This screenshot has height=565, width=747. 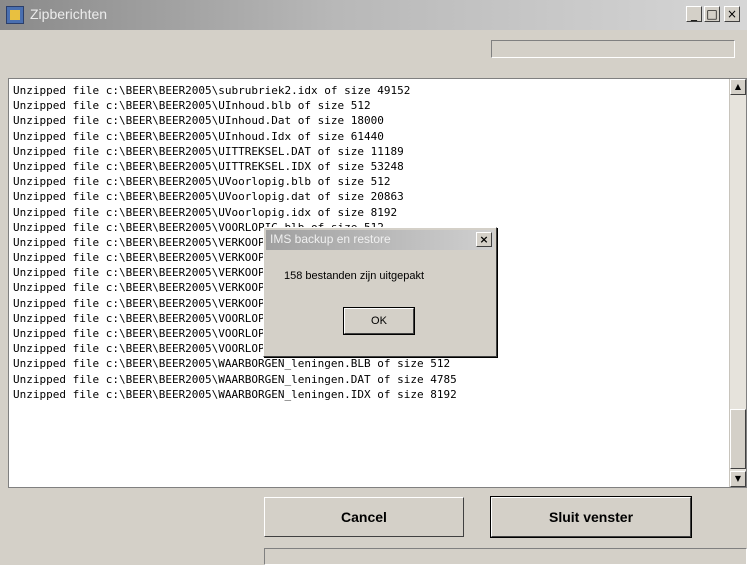 I want to click on window-title: Zipberichten, so click(x=69, y=14).